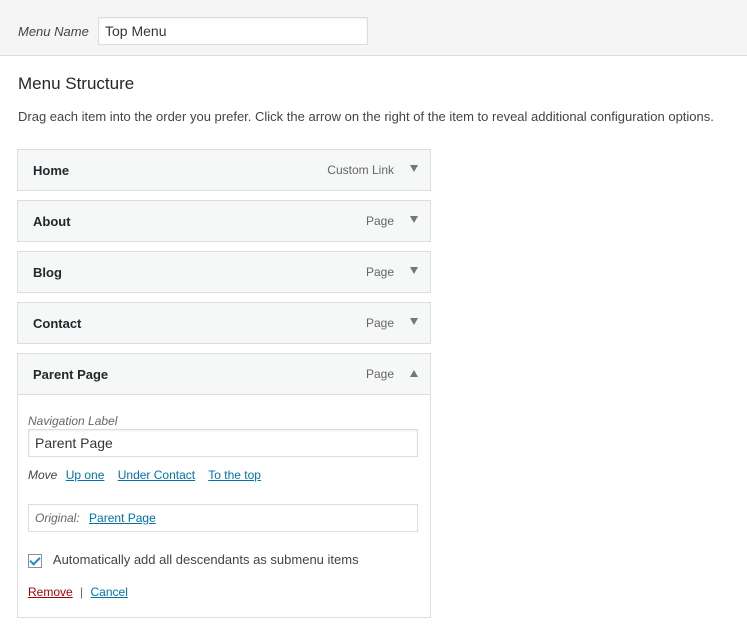 The height and width of the screenshot is (633, 747). What do you see at coordinates (414, 373) in the screenshot?
I see `arrow-up-icon` at bounding box center [414, 373].